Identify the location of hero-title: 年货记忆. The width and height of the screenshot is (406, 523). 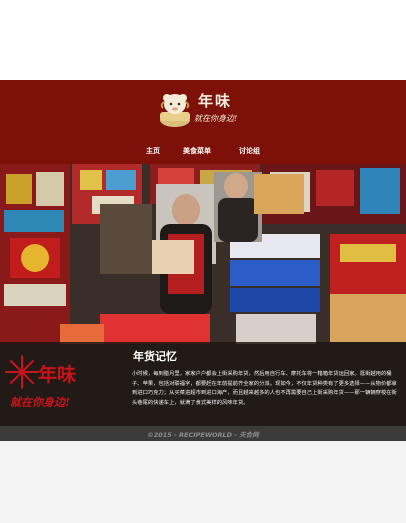
(155, 356).